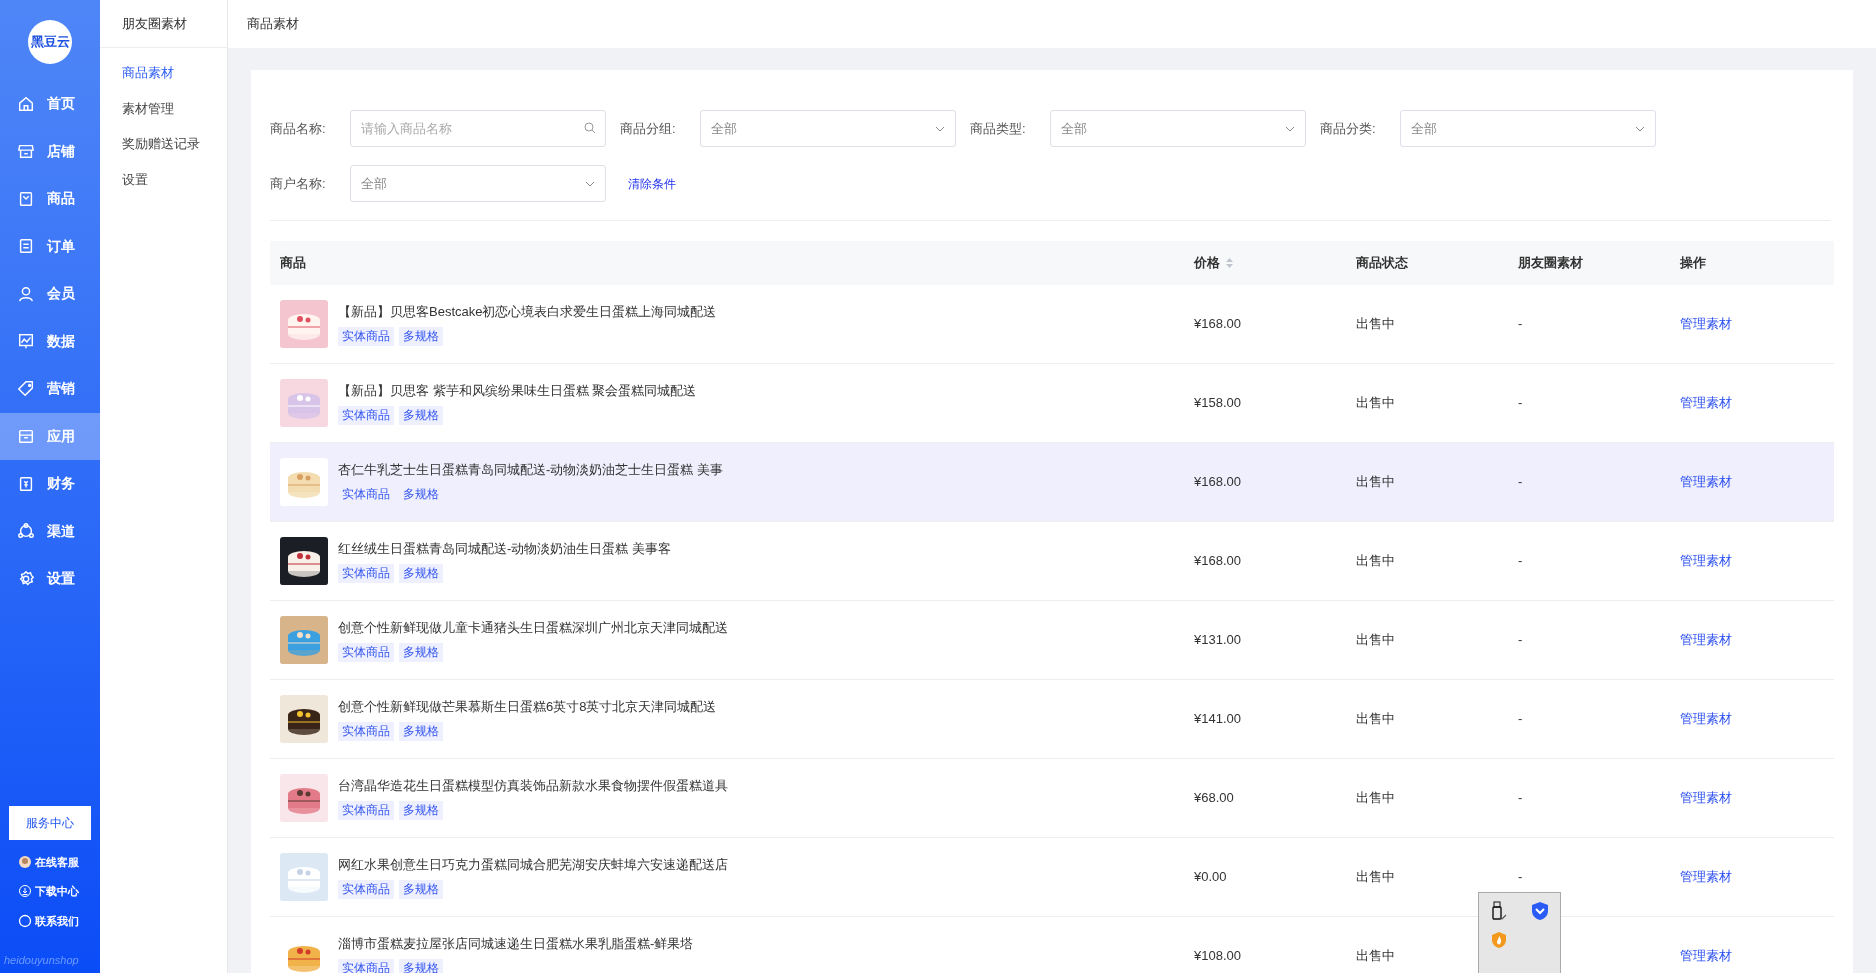  What do you see at coordinates (174, 73) in the screenshot?
I see `subnav-item: 商品素材` at bounding box center [174, 73].